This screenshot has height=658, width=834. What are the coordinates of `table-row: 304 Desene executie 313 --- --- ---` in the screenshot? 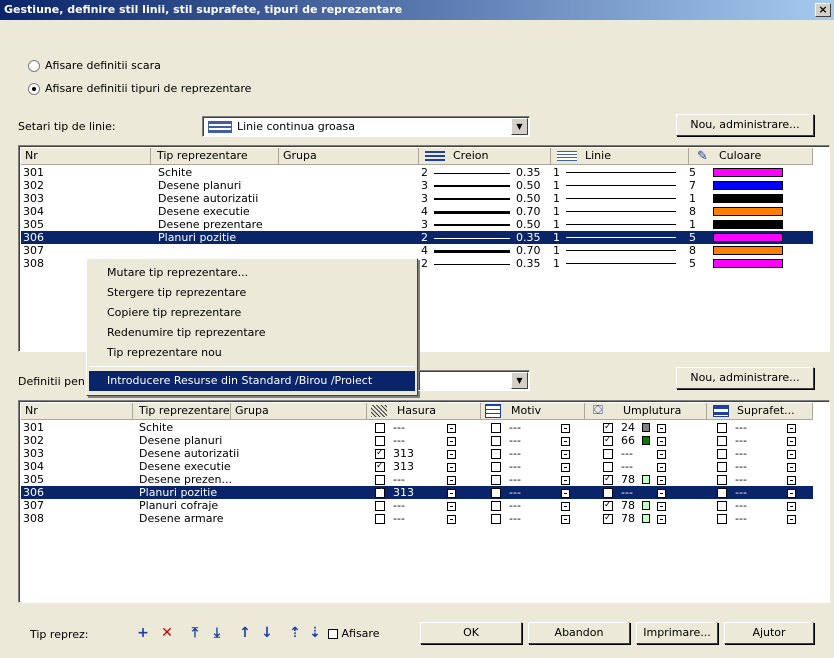 It's located at (417, 466).